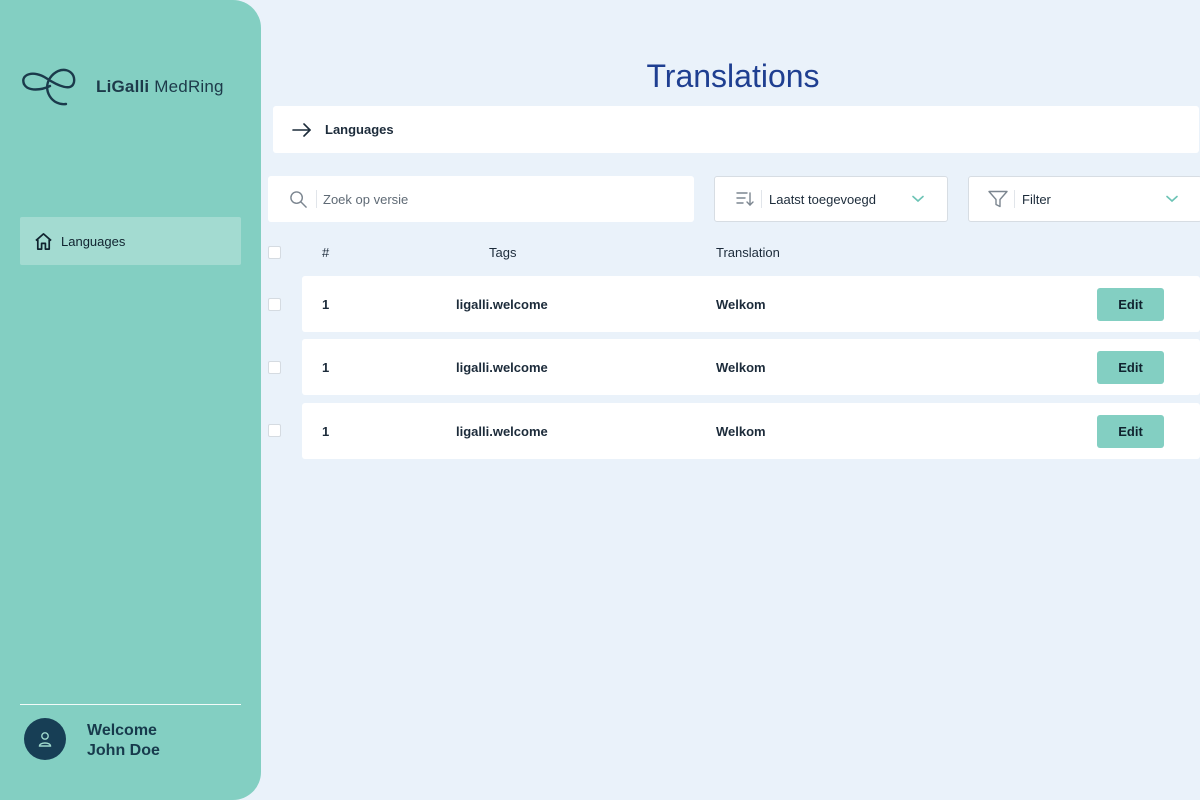 The height and width of the screenshot is (800, 1200). What do you see at coordinates (43, 241) in the screenshot?
I see `home-icon` at bounding box center [43, 241].